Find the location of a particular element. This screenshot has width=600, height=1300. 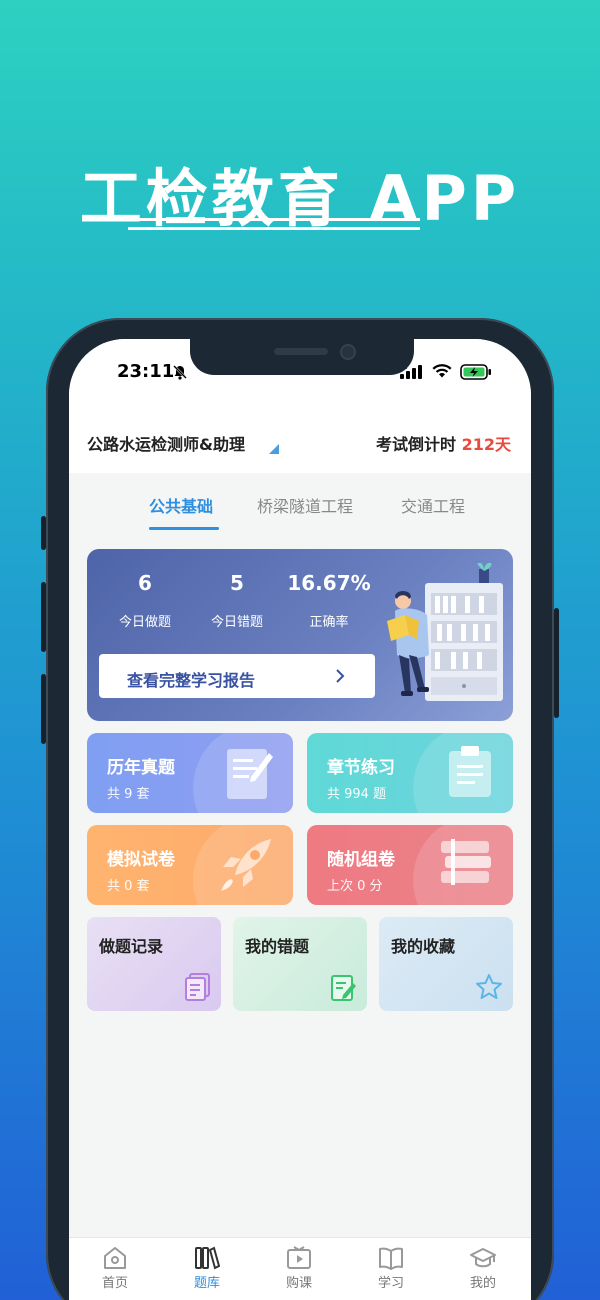

nav-study: 学习 is located at coordinates (391, 1268).